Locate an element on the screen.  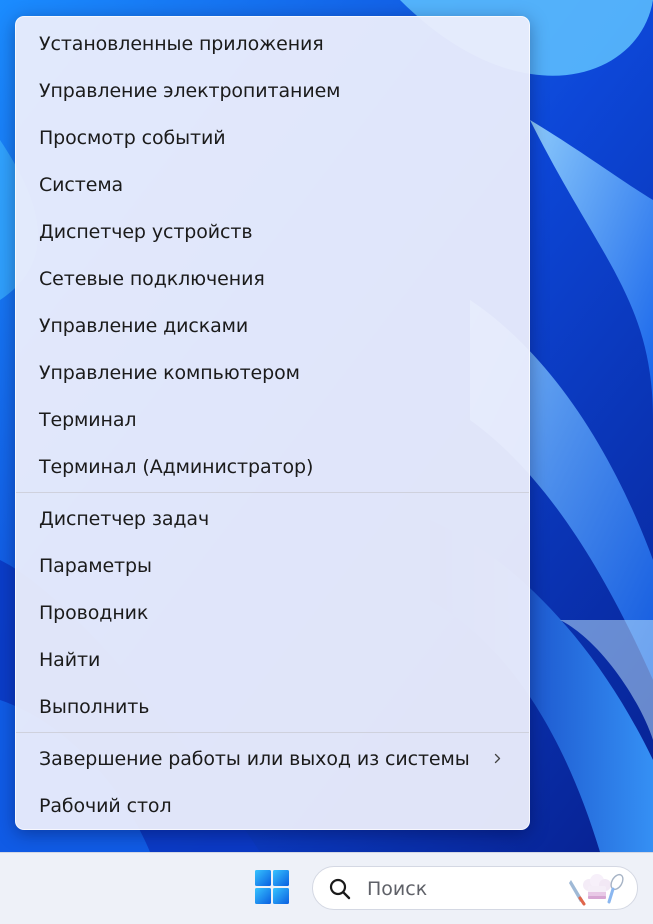
menu-item-label: Завершение работы или выход из системы is located at coordinates (254, 759).